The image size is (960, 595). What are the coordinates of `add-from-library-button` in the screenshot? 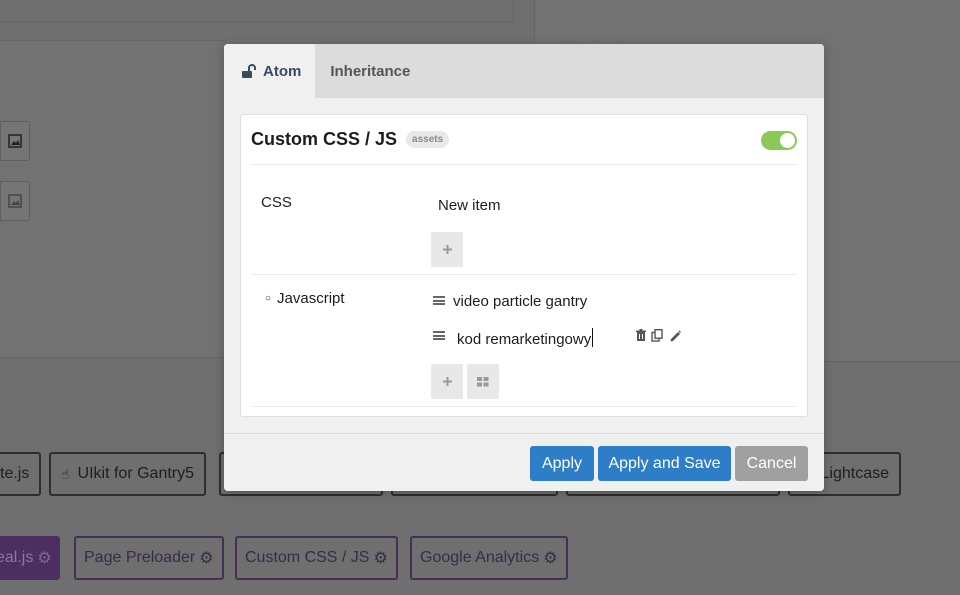 It's located at (483, 381).